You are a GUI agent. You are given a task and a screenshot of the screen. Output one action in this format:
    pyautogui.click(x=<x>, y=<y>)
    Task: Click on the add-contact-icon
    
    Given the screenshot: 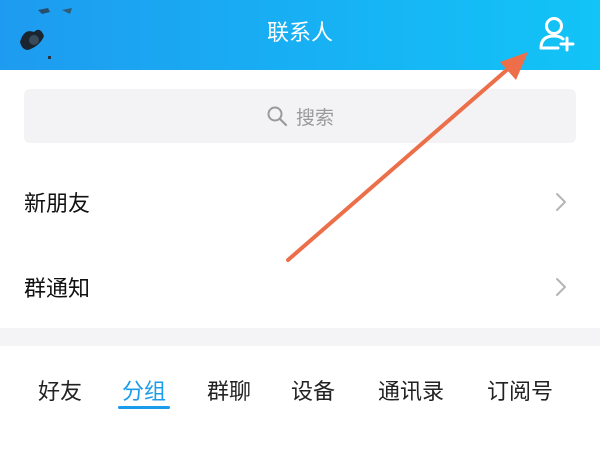 What is the action you would take?
    pyautogui.click(x=557, y=33)
    